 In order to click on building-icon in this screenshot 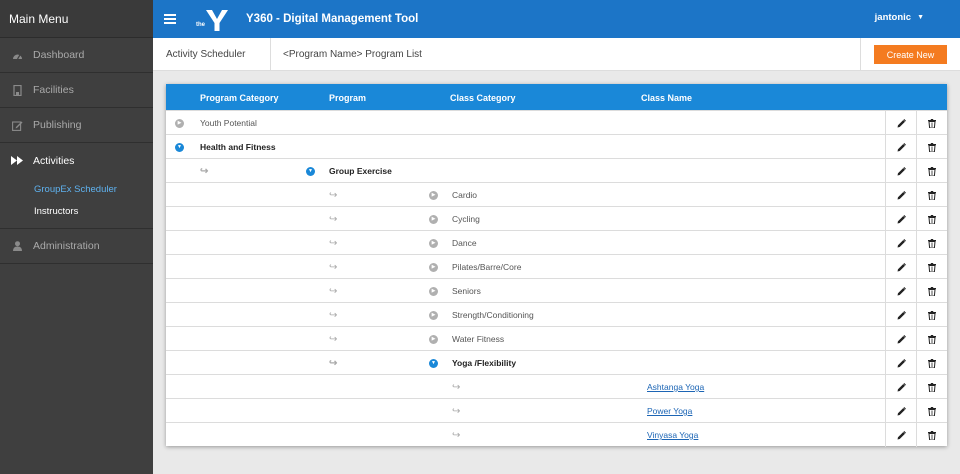, I will do `click(17, 90)`.